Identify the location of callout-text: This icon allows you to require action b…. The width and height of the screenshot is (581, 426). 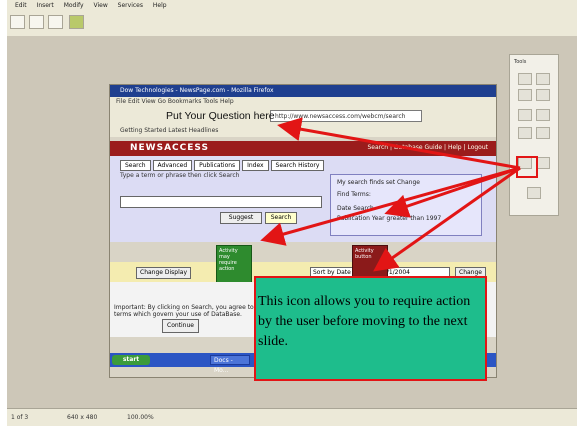
(364, 321).